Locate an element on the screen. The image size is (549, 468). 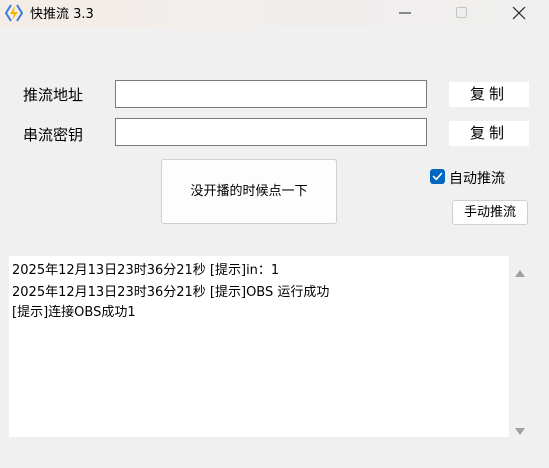
log-line: 2025年12月13日23时36分21秒 [提示]OBS 运行成功 is located at coordinates (171, 292).